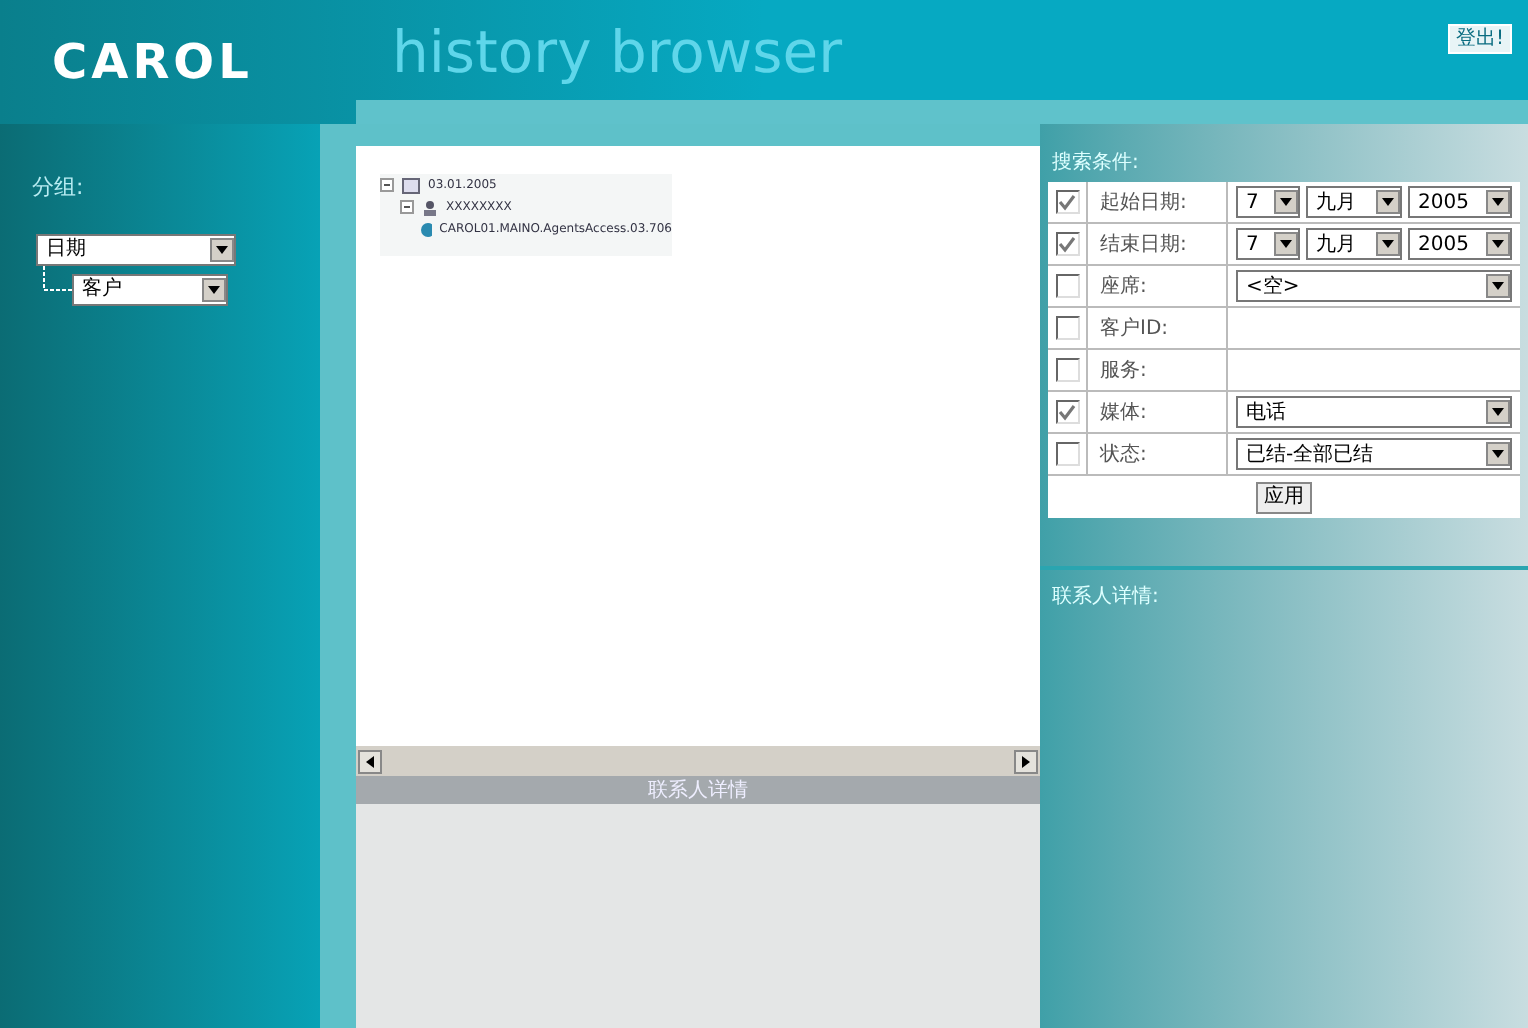  I want to click on field-label: 媒体:, so click(1123, 413).